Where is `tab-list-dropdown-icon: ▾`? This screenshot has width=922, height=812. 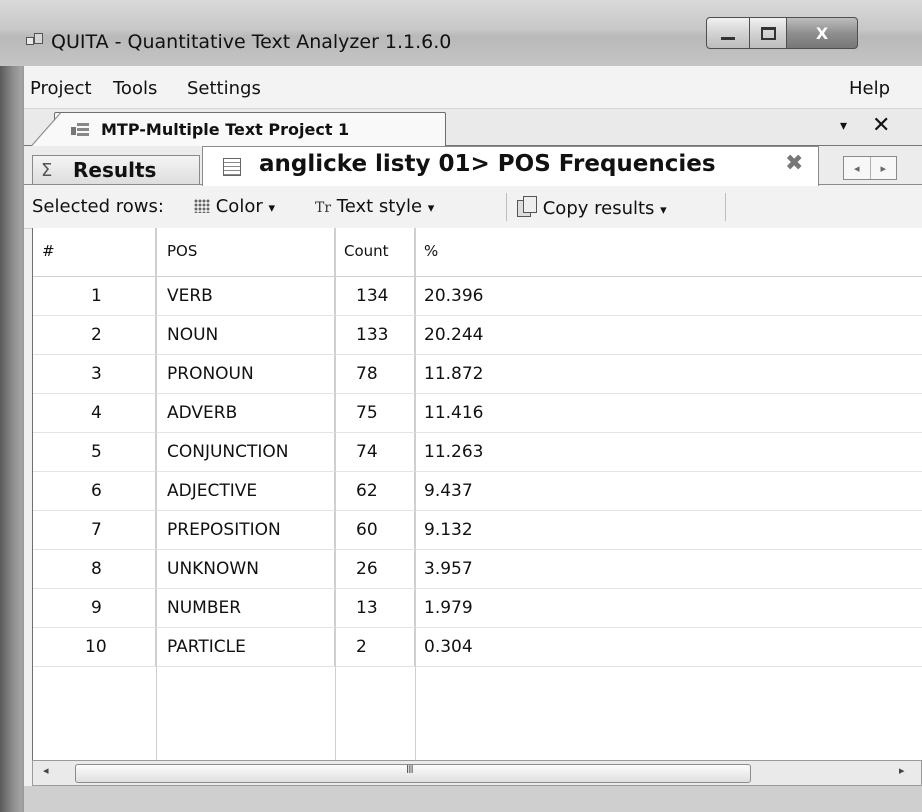
tab-list-dropdown-icon: ▾ is located at coordinates (843, 126).